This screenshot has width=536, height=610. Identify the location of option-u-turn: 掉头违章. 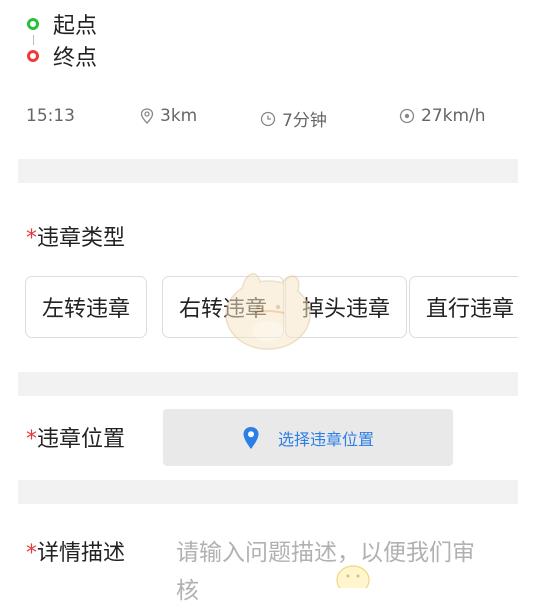
(346, 307).